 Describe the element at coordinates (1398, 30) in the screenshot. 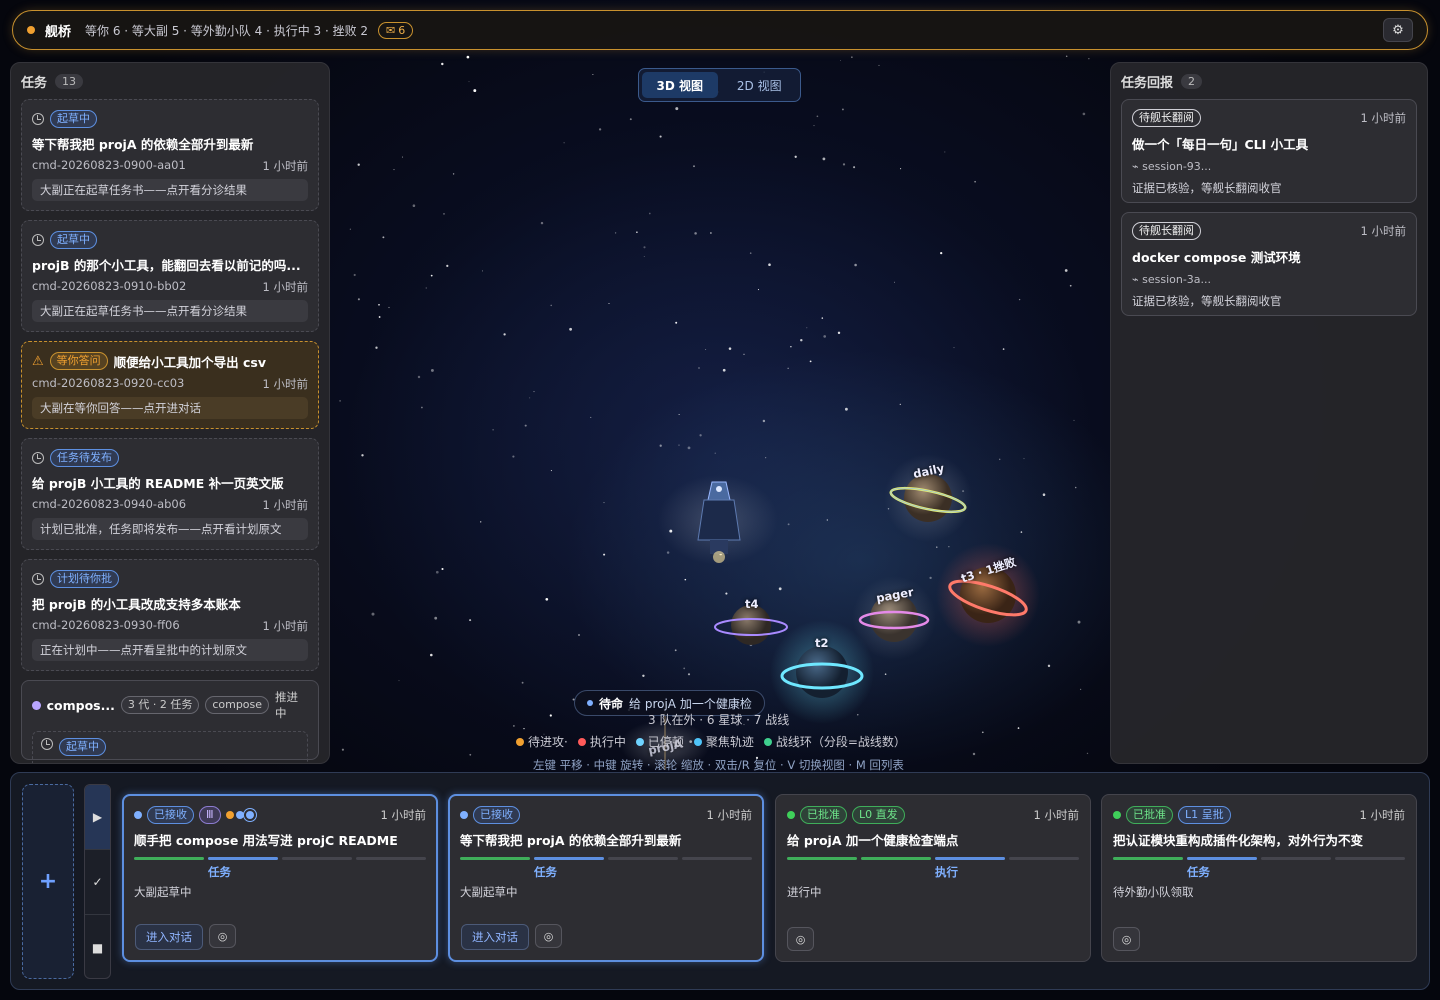

I see `settings-button: ⚙` at that location.